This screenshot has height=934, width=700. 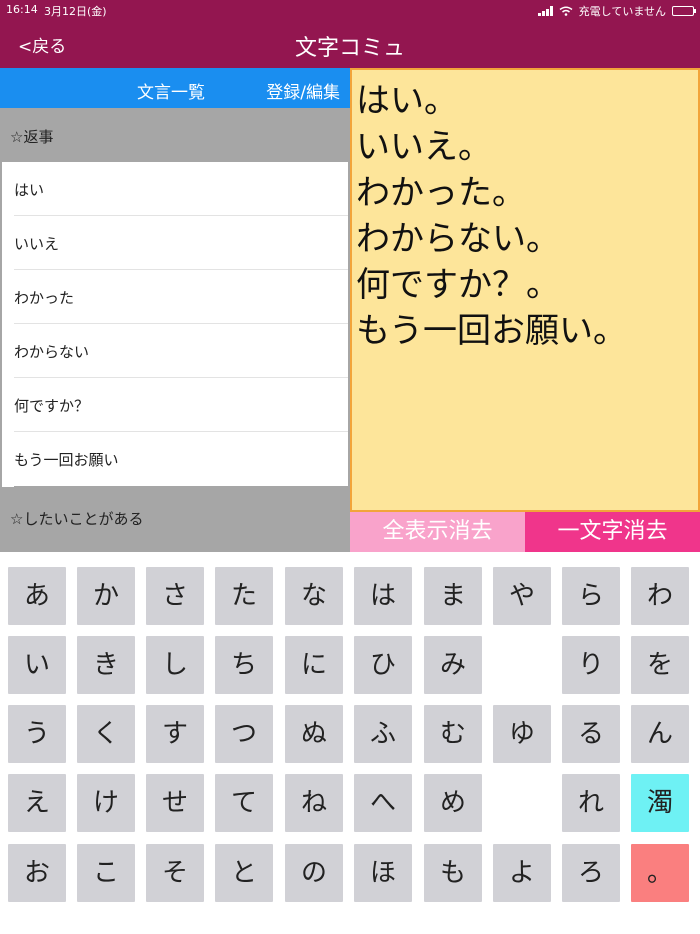 What do you see at coordinates (37, 596) in the screenshot?
I see `kana-key: あ` at bounding box center [37, 596].